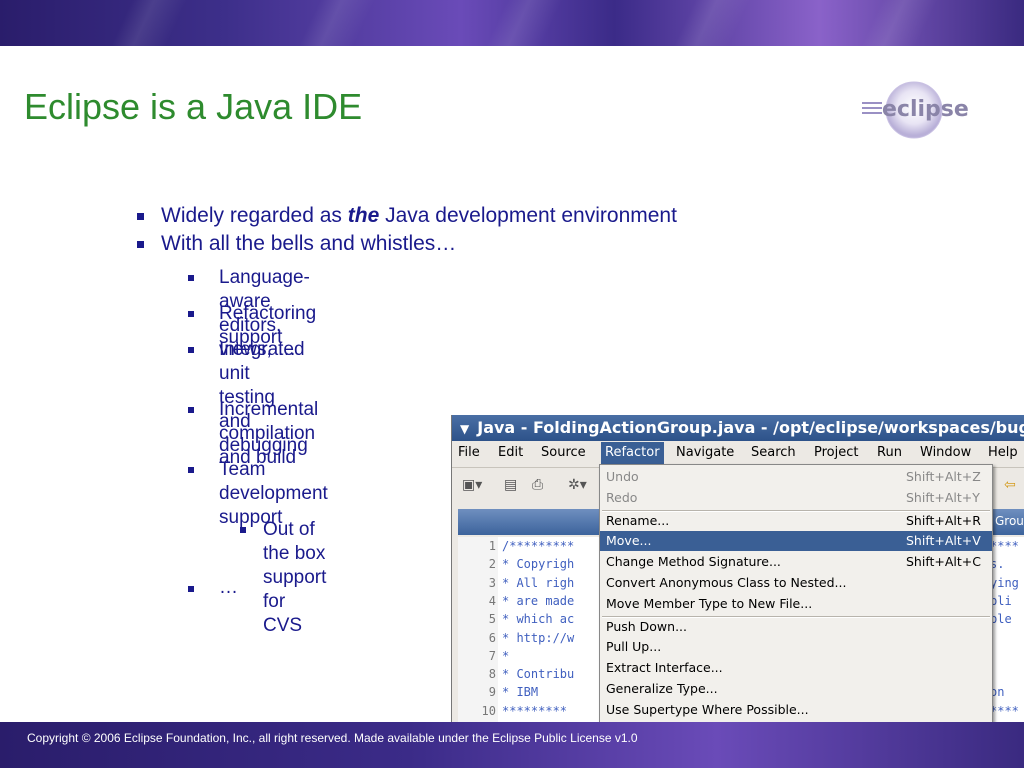 The height and width of the screenshot is (768, 1024). What do you see at coordinates (538, 546) in the screenshot?
I see `code-line: /*********` at bounding box center [538, 546].